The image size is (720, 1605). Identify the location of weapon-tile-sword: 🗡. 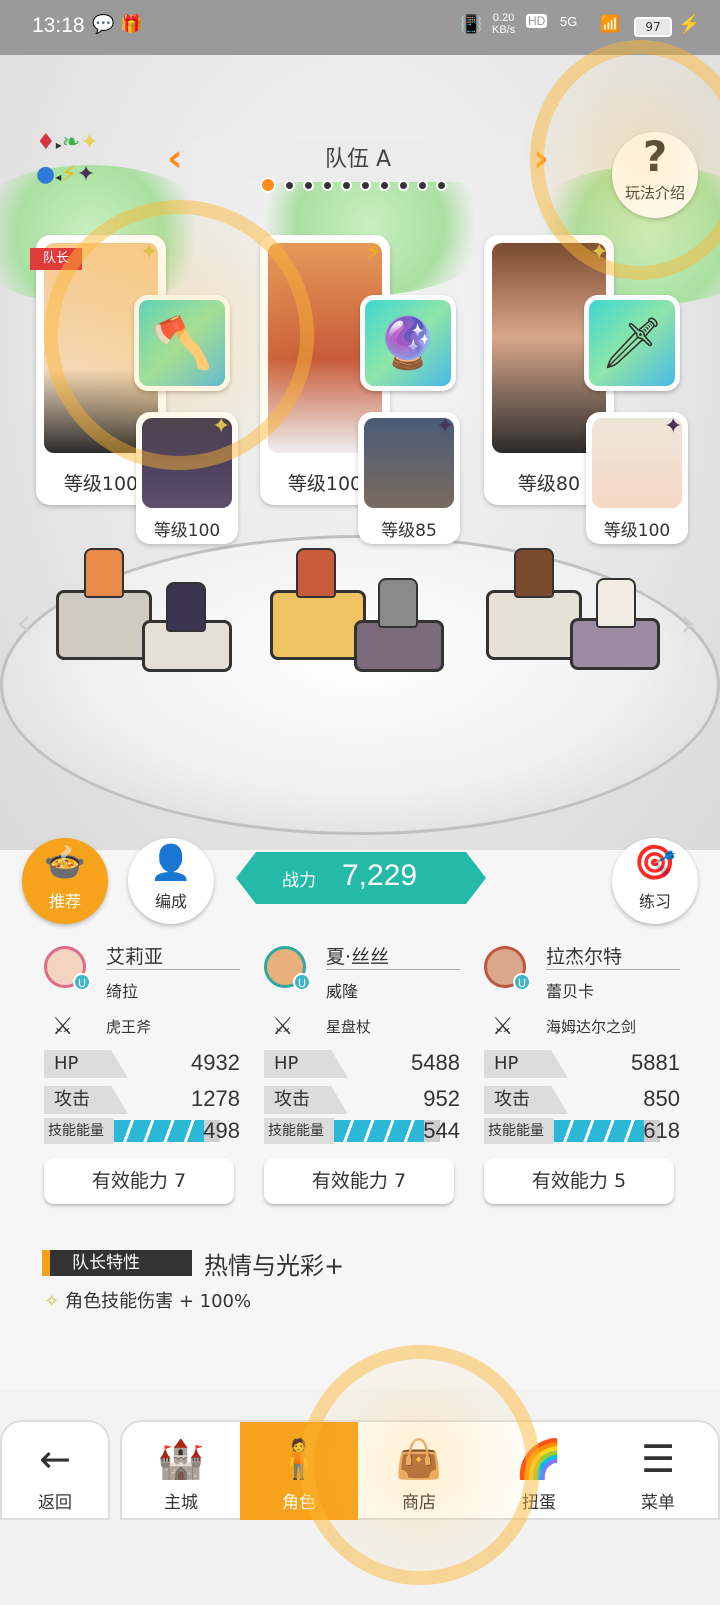
(632, 343).